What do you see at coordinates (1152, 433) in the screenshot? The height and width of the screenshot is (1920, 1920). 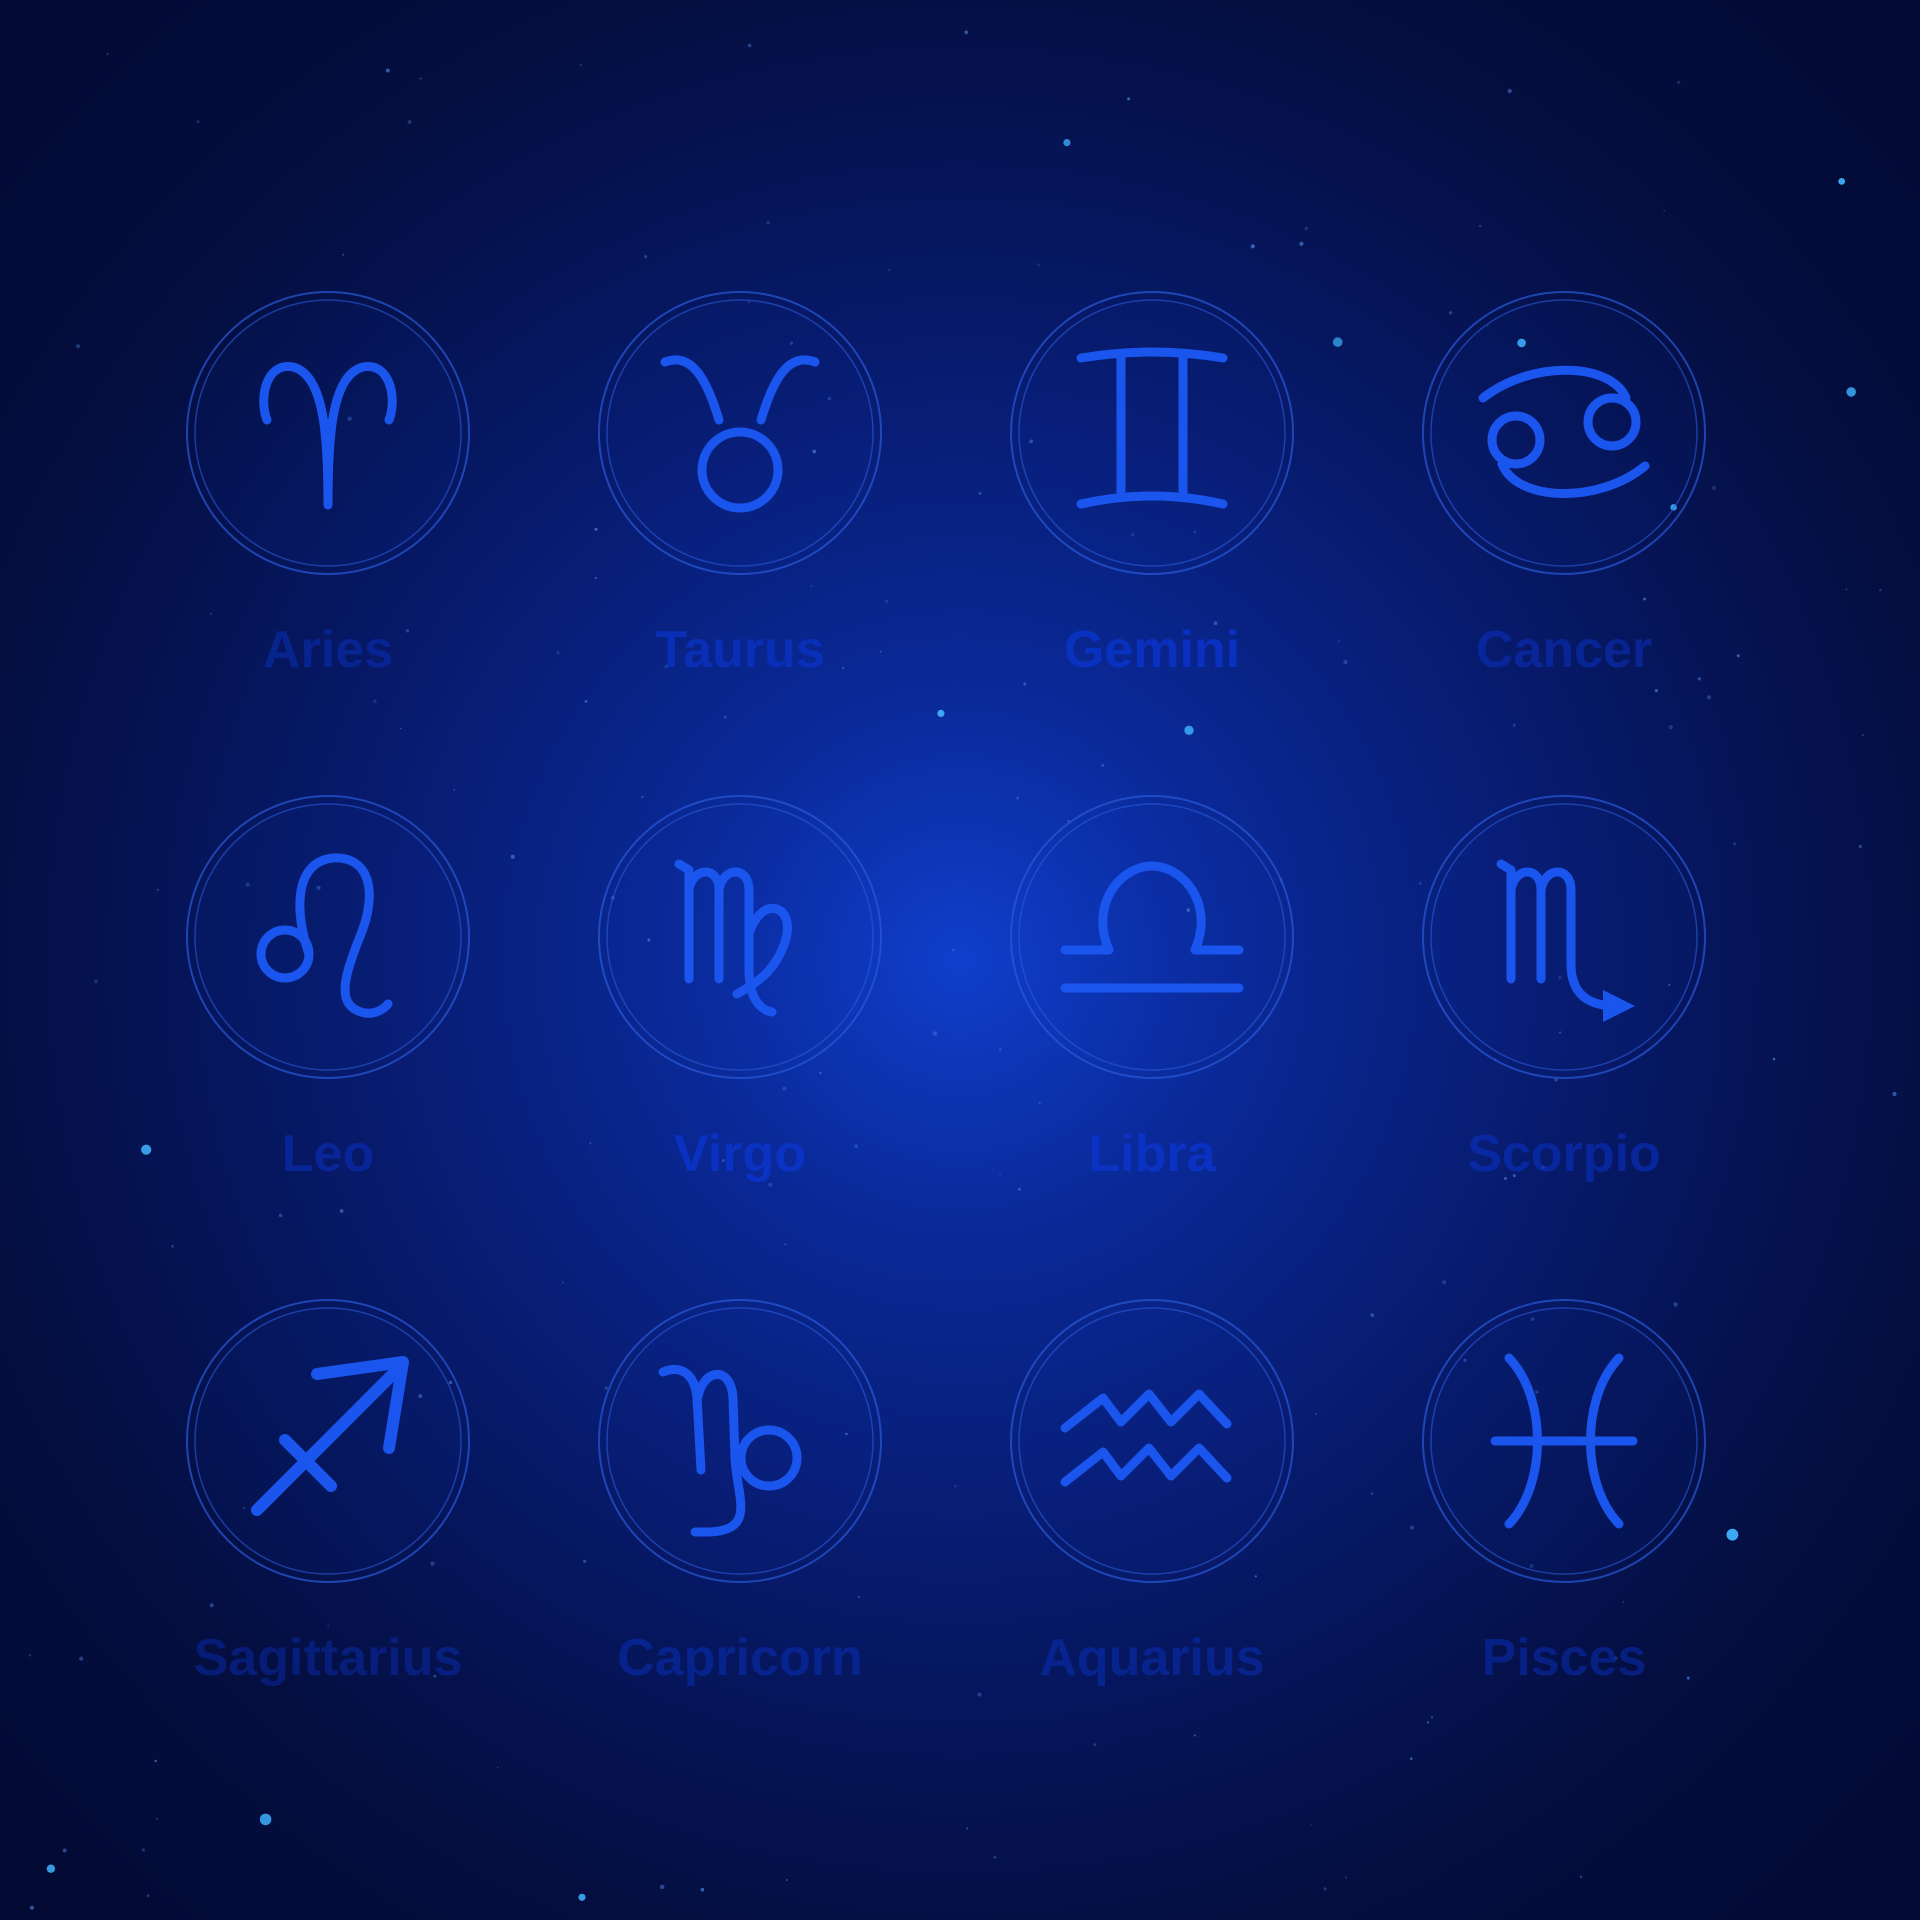 I see `gemini-icon` at bounding box center [1152, 433].